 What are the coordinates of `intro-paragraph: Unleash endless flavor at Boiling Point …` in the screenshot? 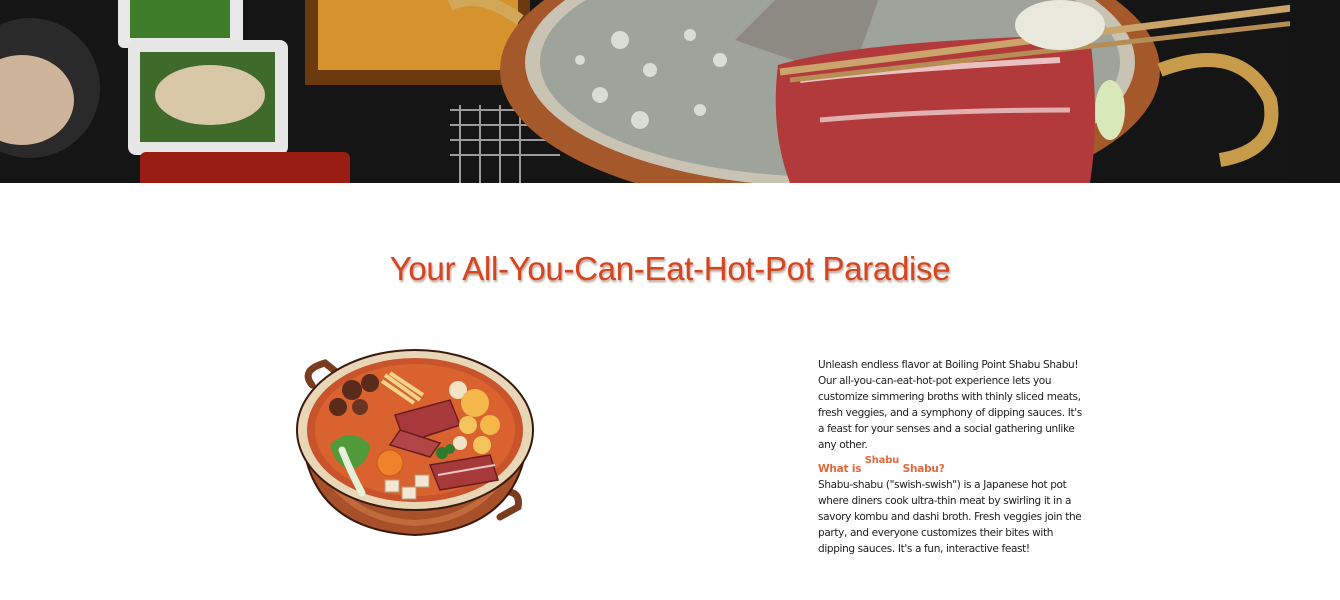 It's located at (950, 405).